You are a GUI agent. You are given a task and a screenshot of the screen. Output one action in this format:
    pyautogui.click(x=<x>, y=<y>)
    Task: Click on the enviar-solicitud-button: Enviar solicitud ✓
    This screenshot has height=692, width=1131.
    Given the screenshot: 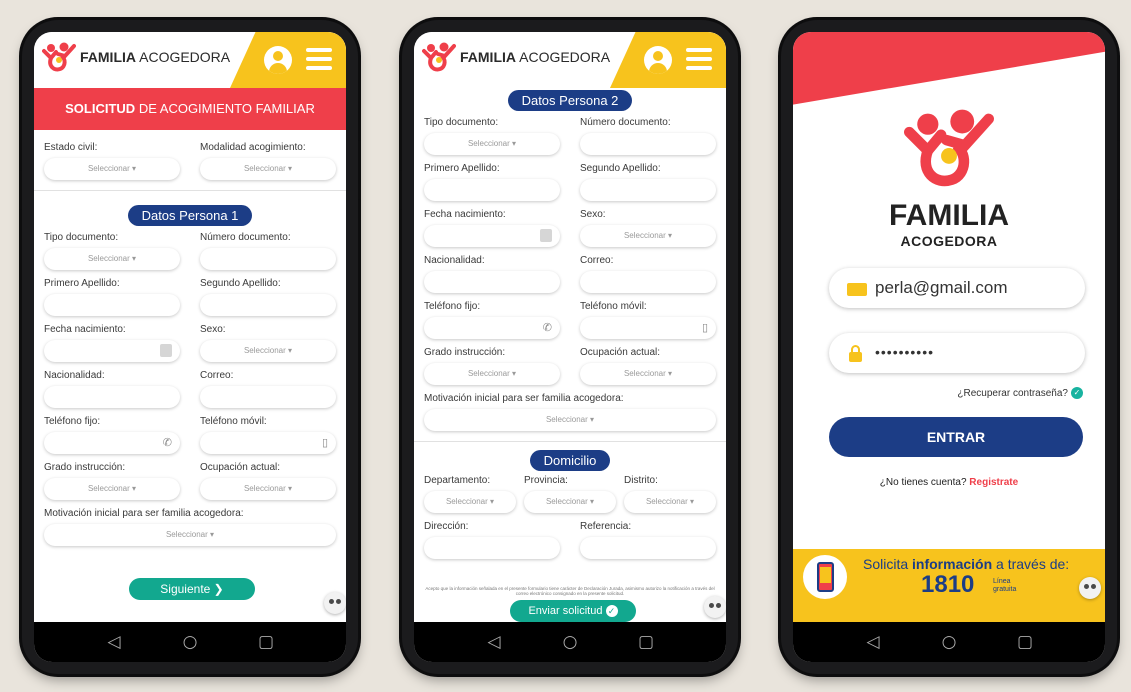 What is the action you would take?
    pyautogui.click(x=573, y=611)
    